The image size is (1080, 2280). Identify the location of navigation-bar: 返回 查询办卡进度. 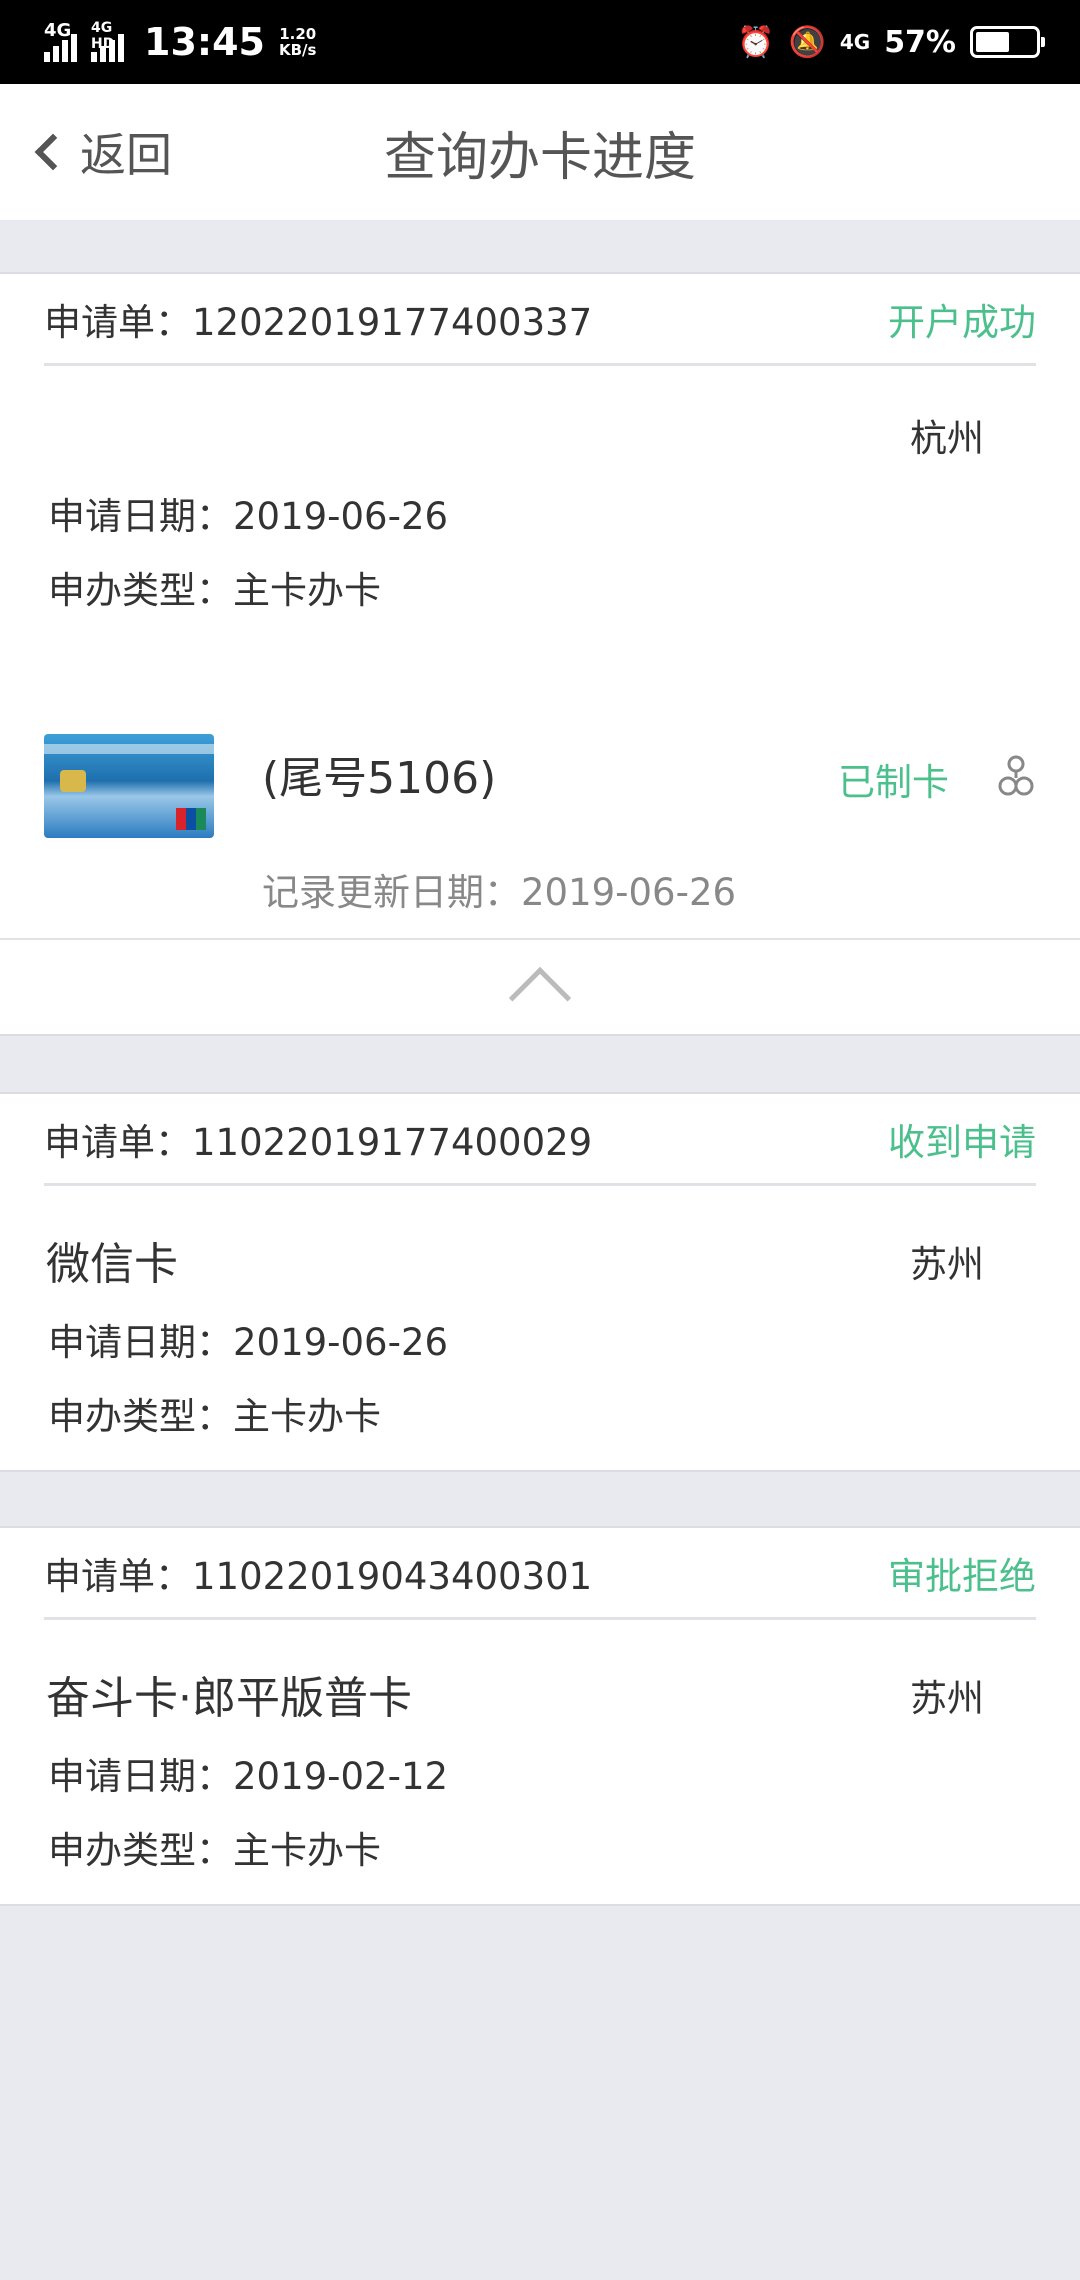
(540, 152).